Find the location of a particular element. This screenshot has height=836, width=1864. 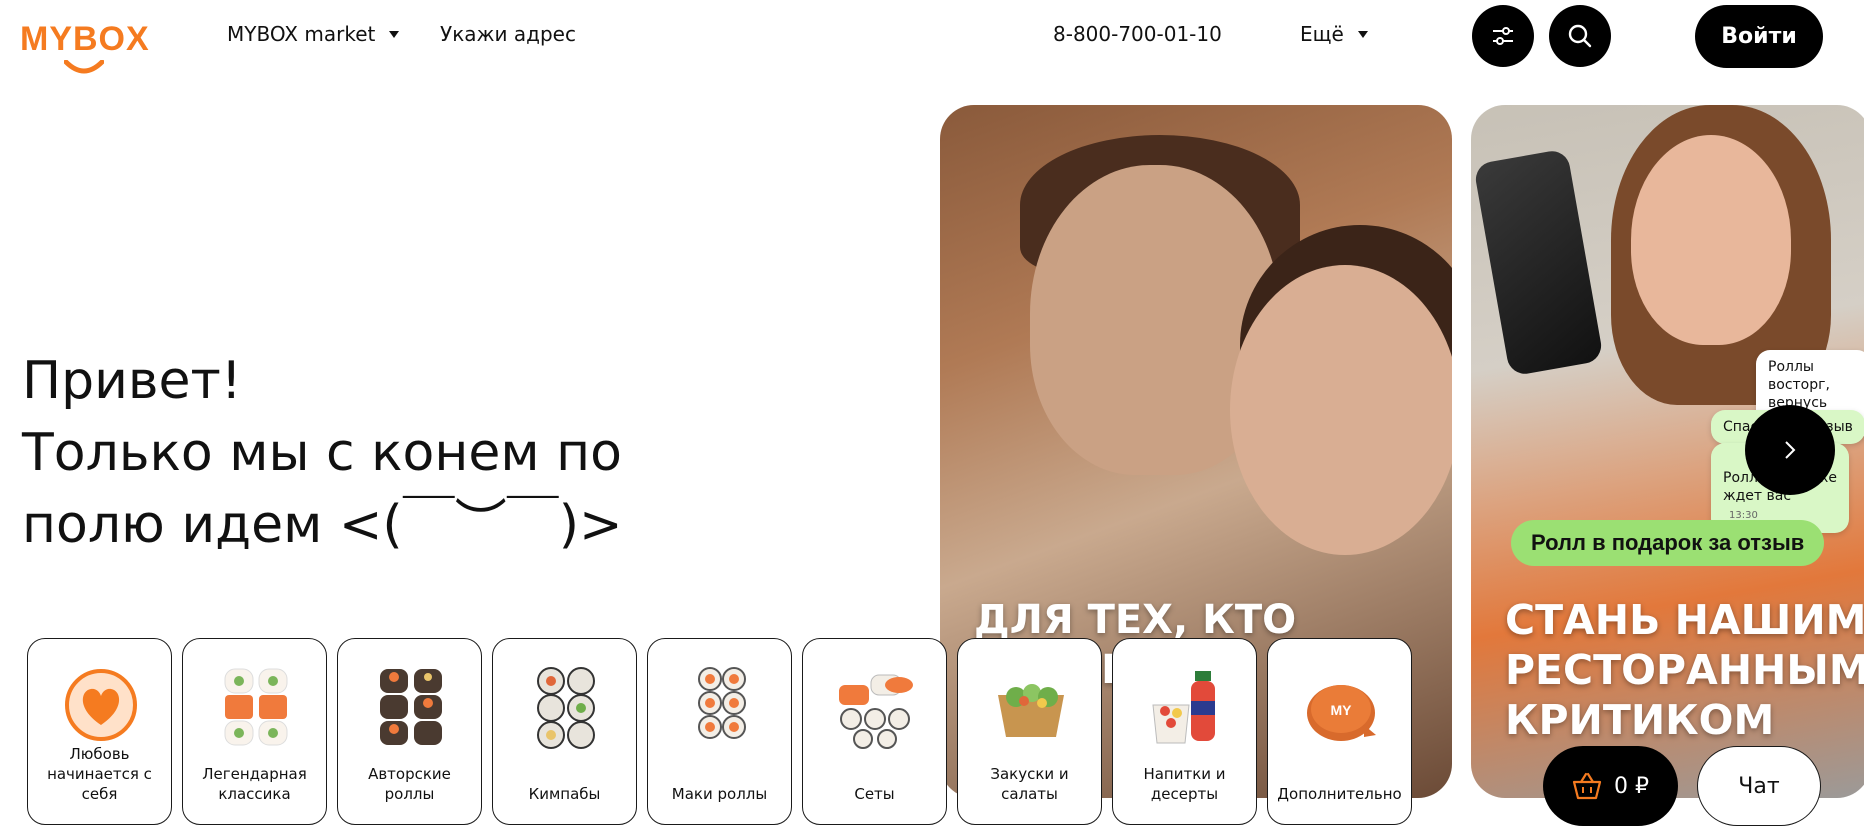

banner-photo-woman is located at coordinates (1341, 410).